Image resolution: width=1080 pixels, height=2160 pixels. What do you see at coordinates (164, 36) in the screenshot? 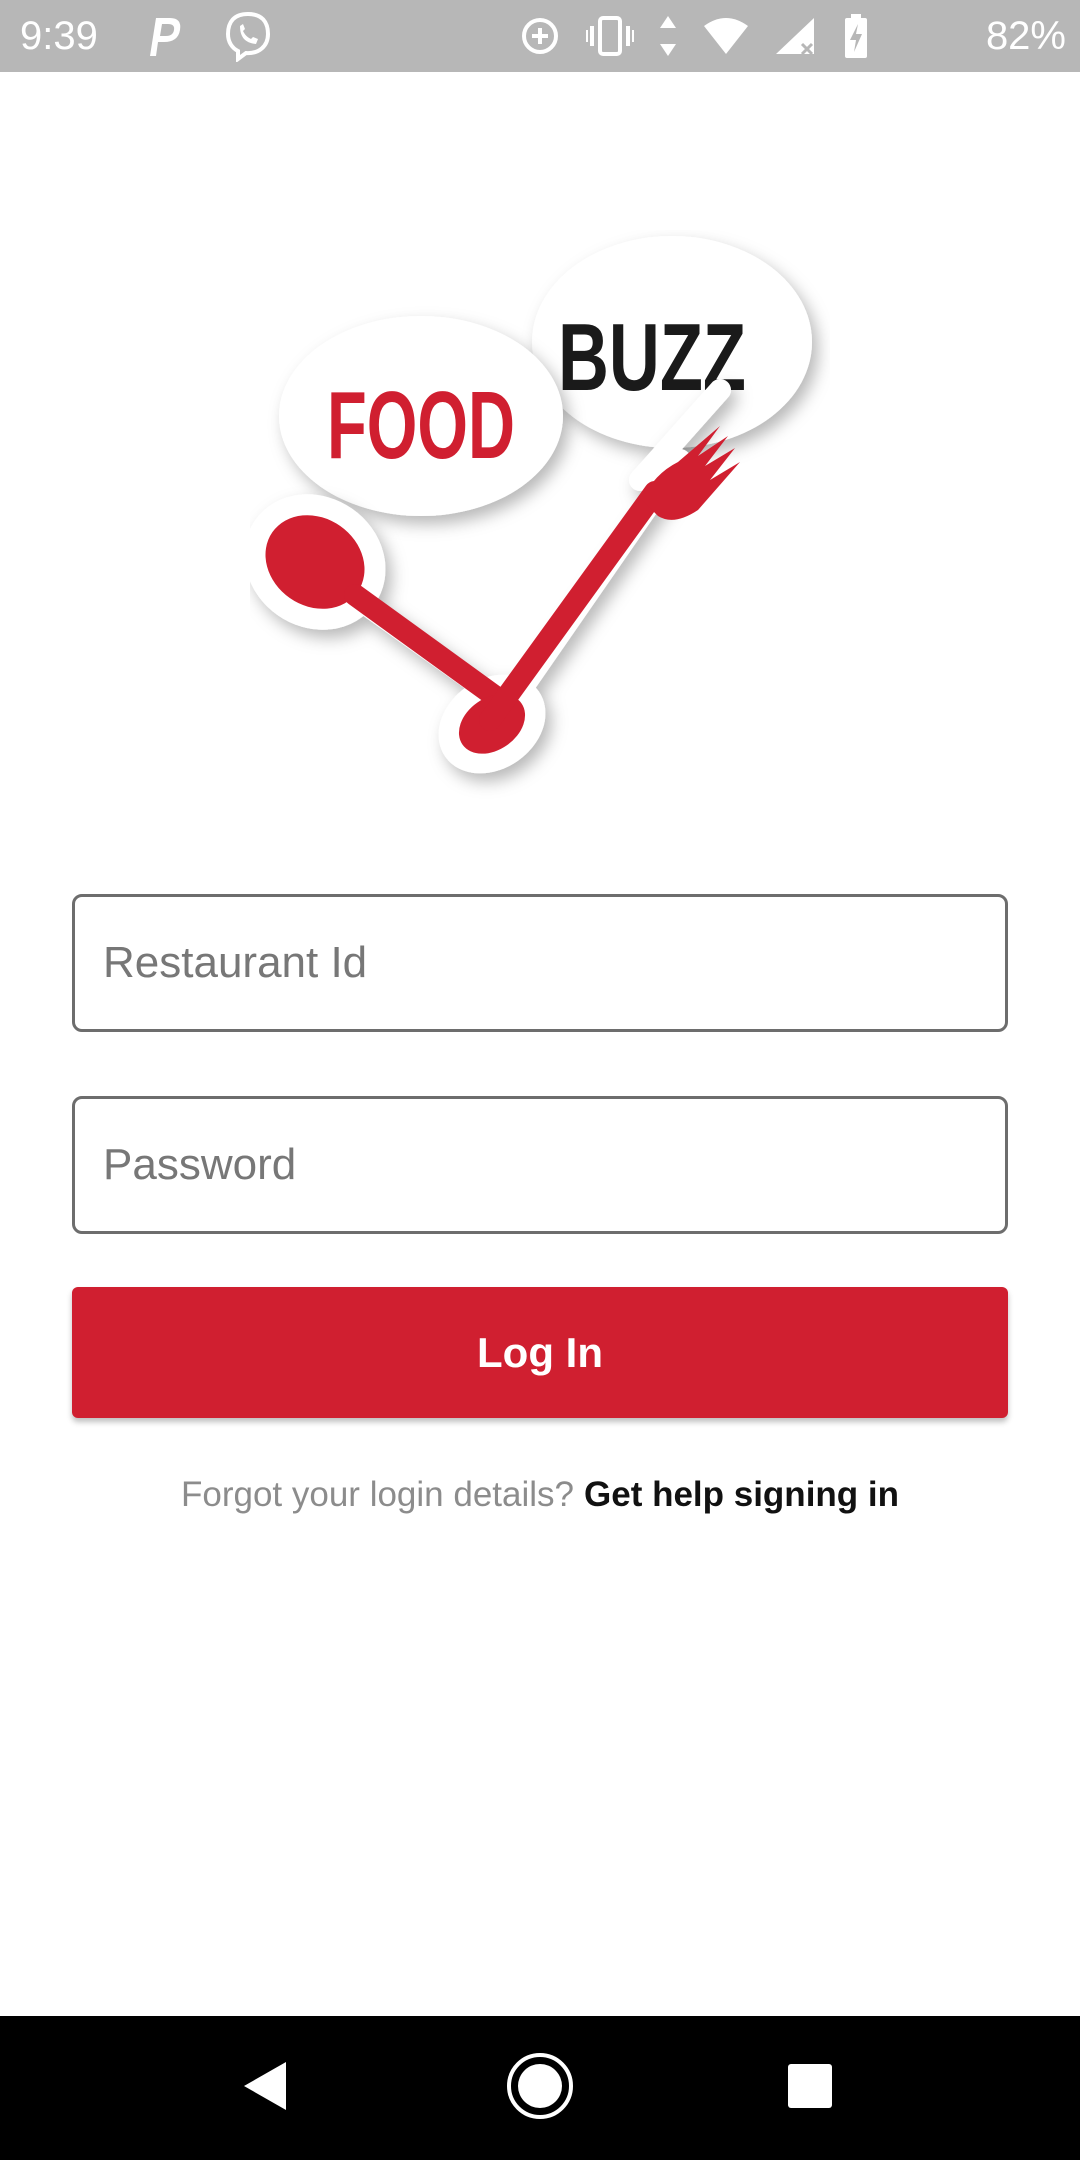
I see `parking-icon` at bounding box center [164, 36].